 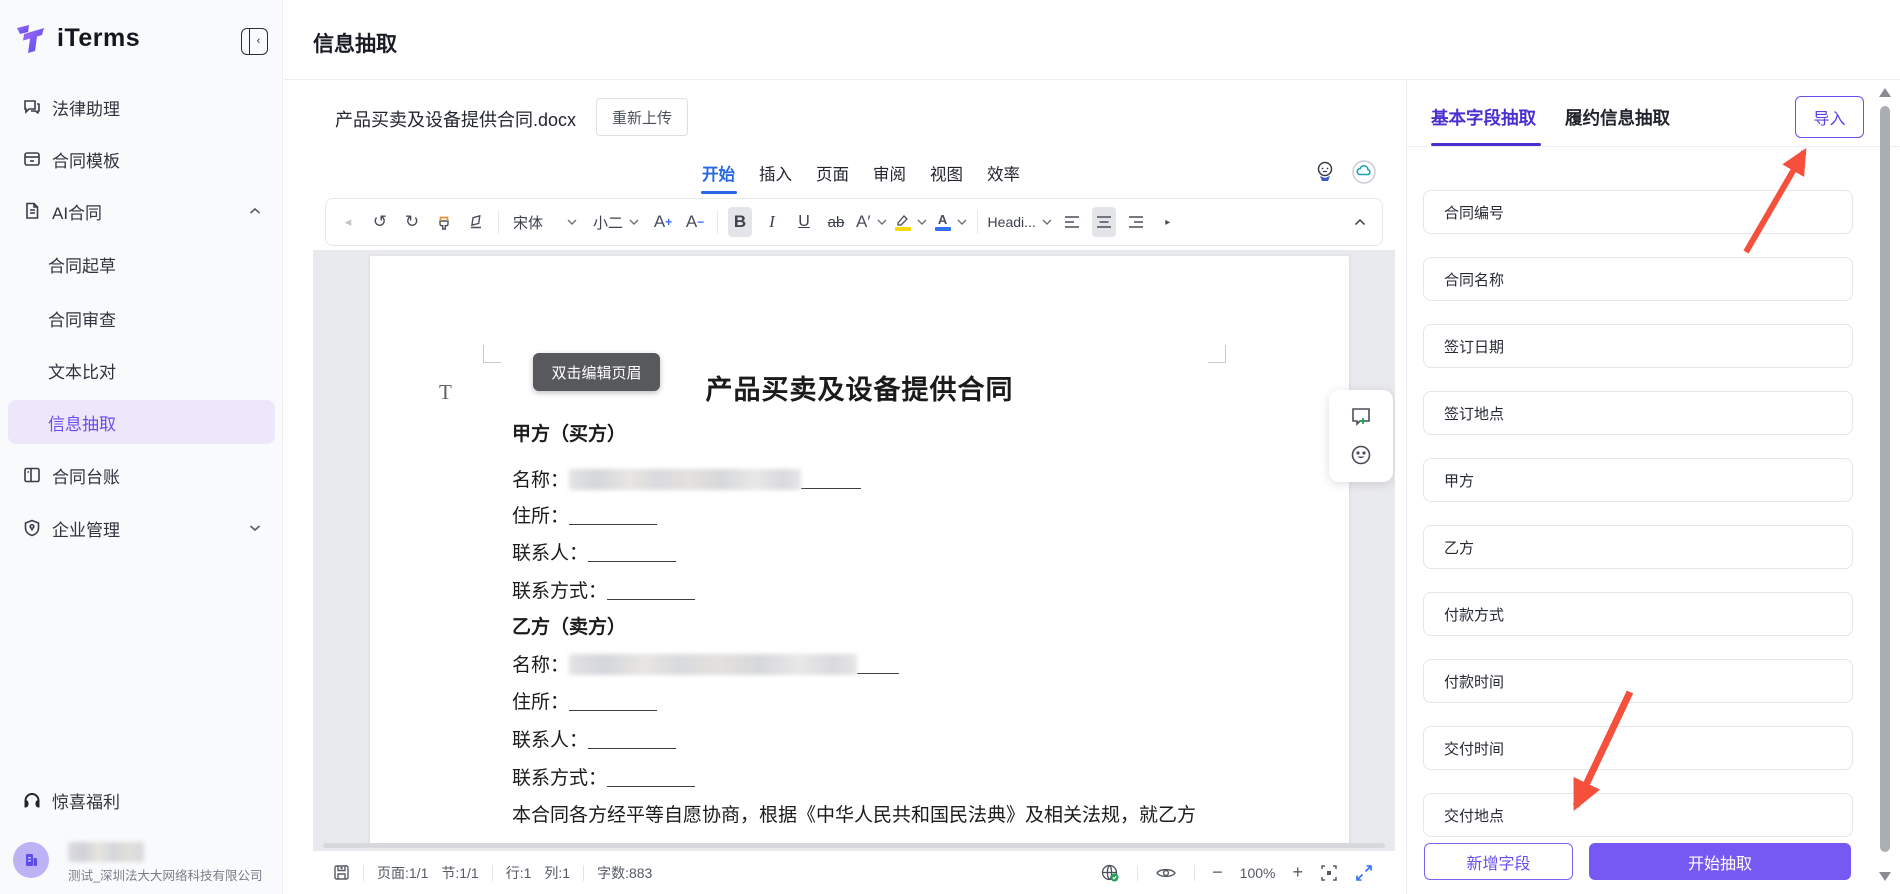 I want to click on align-left-button, so click(x=1072, y=222).